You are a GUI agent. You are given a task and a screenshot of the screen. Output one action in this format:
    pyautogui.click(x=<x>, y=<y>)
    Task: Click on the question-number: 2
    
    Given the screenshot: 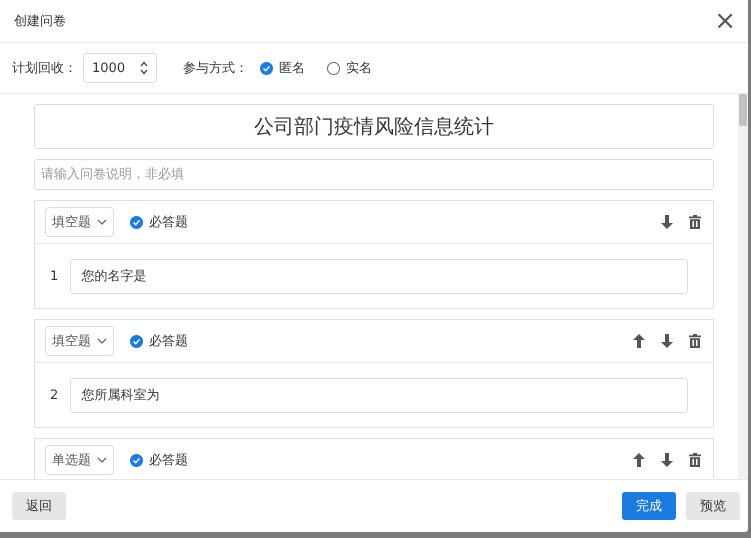 What is the action you would take?
    pyautogui.click(x=54, y=395)
    